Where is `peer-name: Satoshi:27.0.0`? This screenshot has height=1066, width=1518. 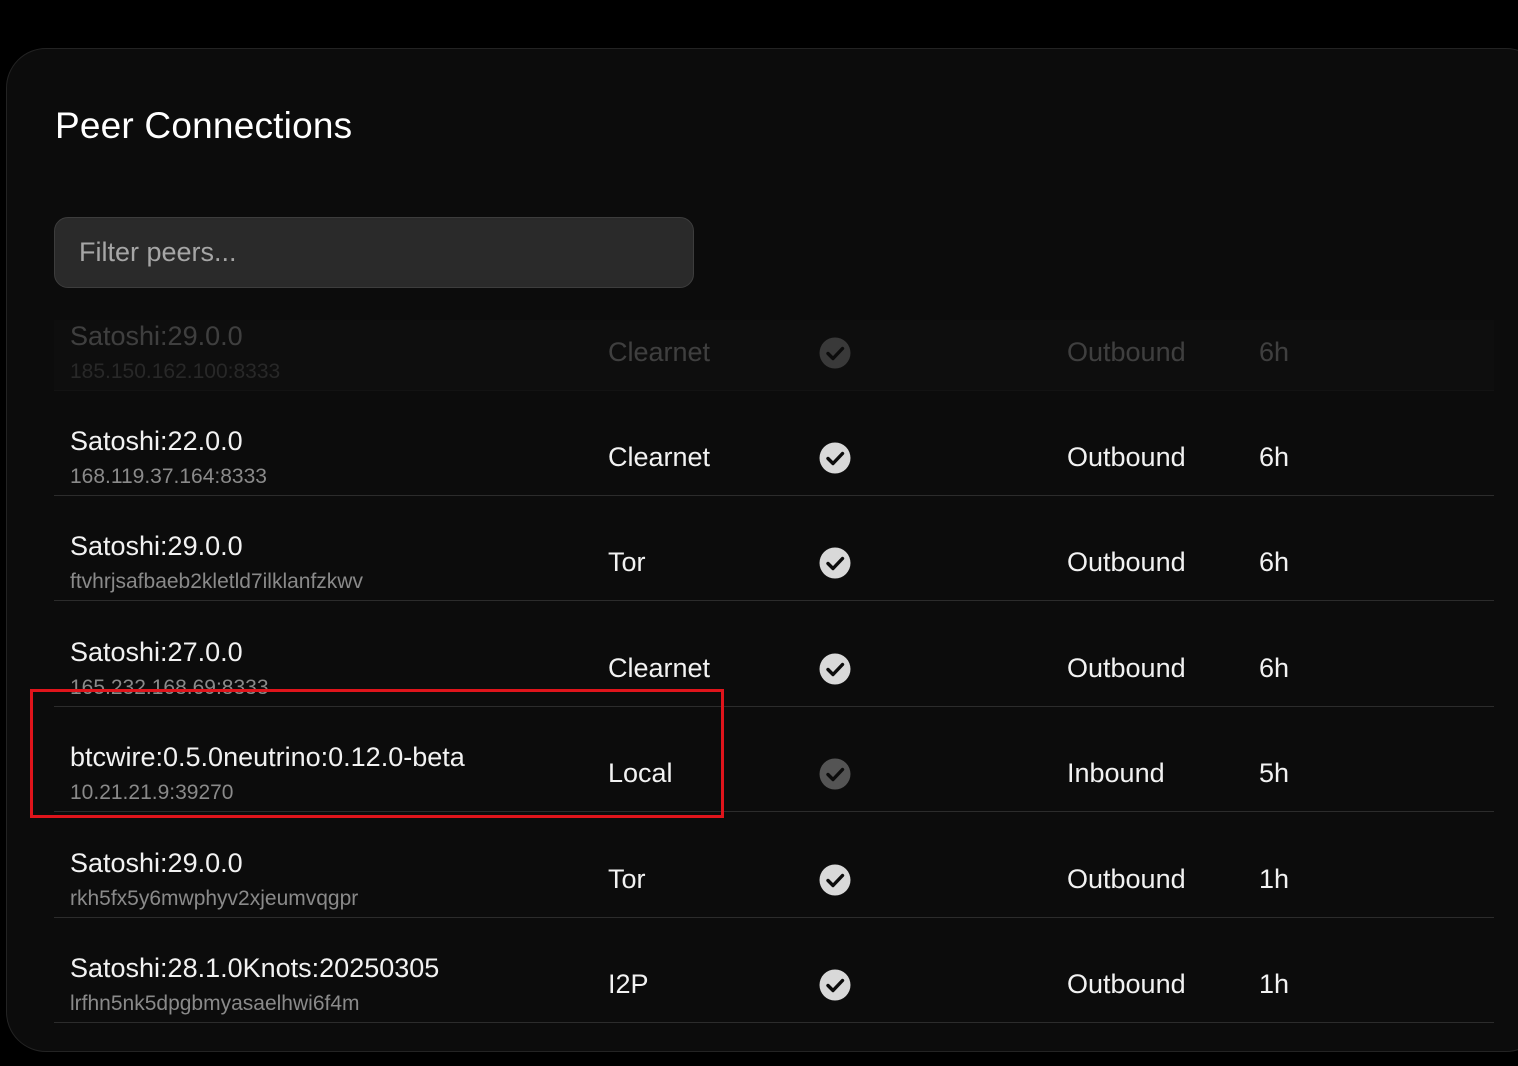
peer-name: Satoshi:27.0.0 is located at coordinates (156, 652).